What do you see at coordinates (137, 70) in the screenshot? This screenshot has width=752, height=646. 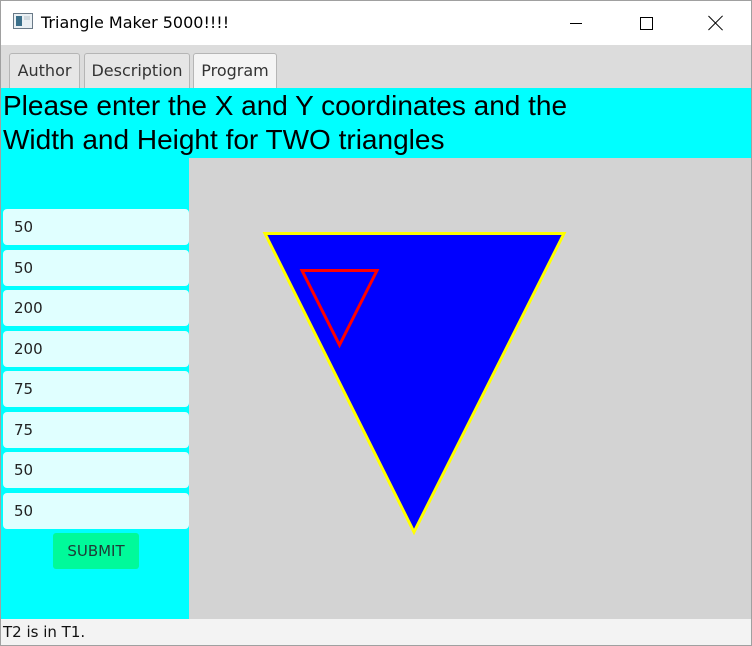 I see `tab-description: Description` at bounding box center [137, 70].